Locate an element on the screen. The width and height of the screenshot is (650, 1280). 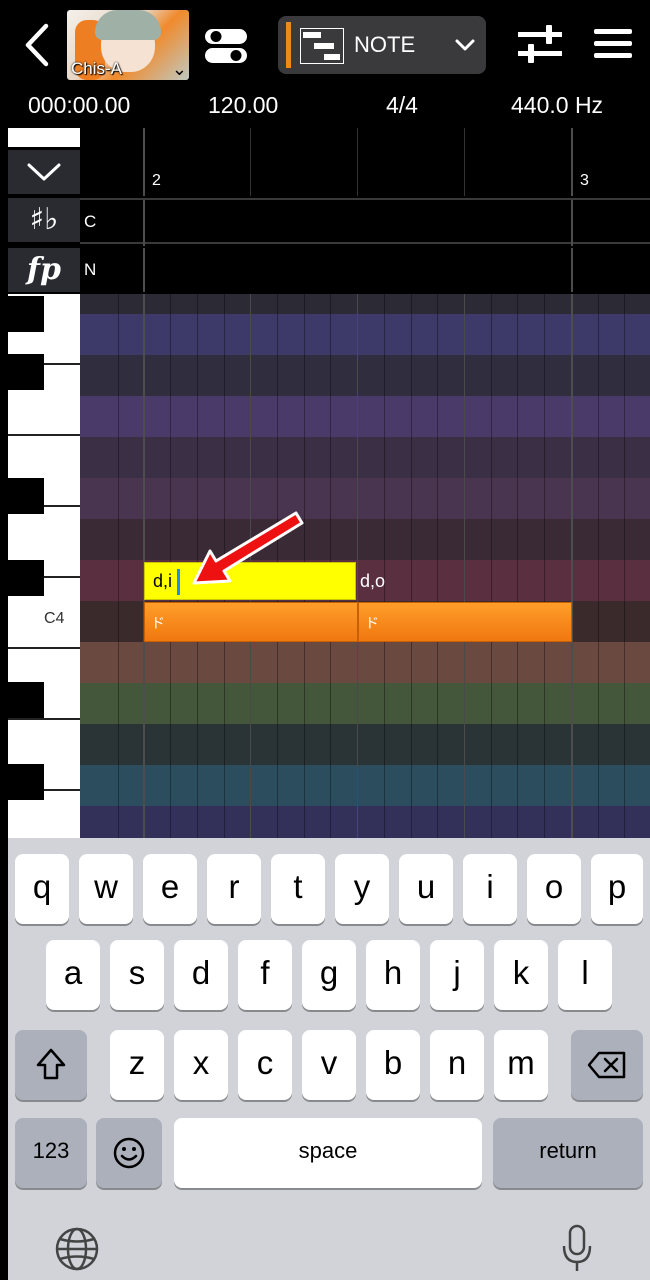
key-b: b is located at coordinates (393, 1065).